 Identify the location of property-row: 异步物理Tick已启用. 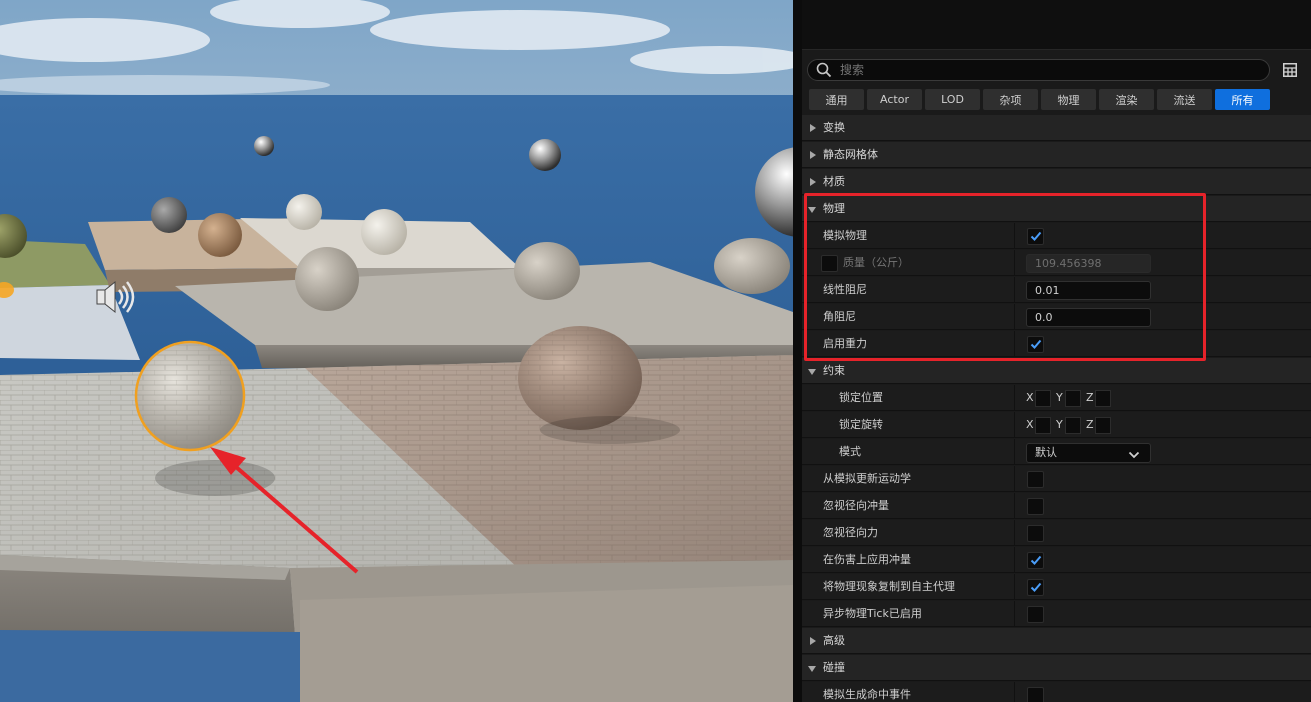
(1056, 614).